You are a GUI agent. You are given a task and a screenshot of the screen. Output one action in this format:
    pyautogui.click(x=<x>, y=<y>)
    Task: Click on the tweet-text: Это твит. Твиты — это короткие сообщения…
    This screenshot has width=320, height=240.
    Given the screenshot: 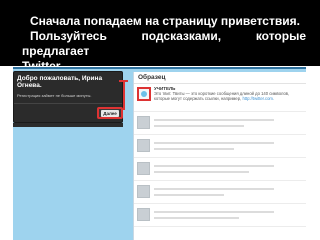 What is the action you would take?
    pyautogui.click(x=224, y=96)
    